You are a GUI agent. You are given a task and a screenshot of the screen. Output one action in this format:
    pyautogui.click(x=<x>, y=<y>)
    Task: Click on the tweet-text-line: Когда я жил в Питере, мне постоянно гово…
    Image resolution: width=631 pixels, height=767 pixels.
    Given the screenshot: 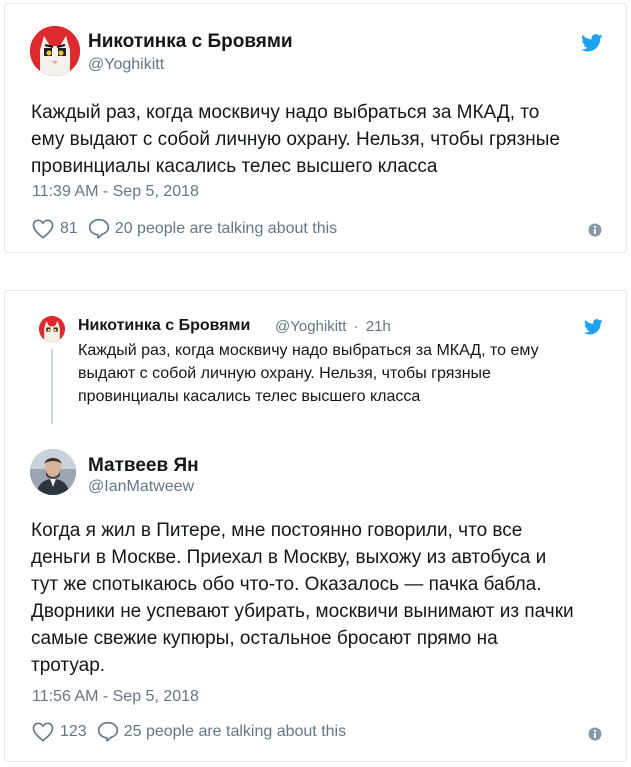 What is the action you would take?
    pyautogui.click(x=277, y=530)
    